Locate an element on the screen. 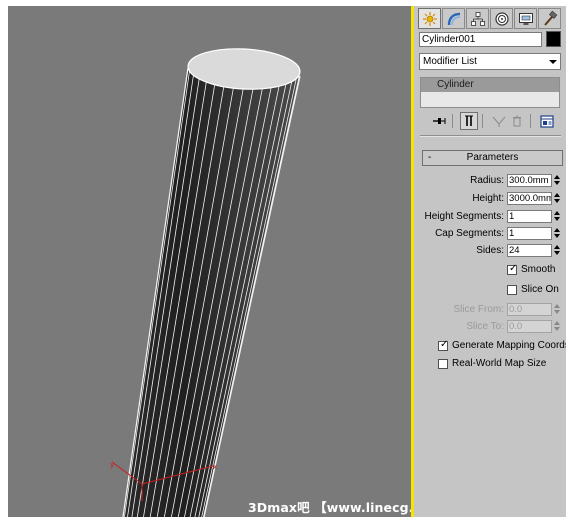  tab-create is located at coordinates (429, 18).